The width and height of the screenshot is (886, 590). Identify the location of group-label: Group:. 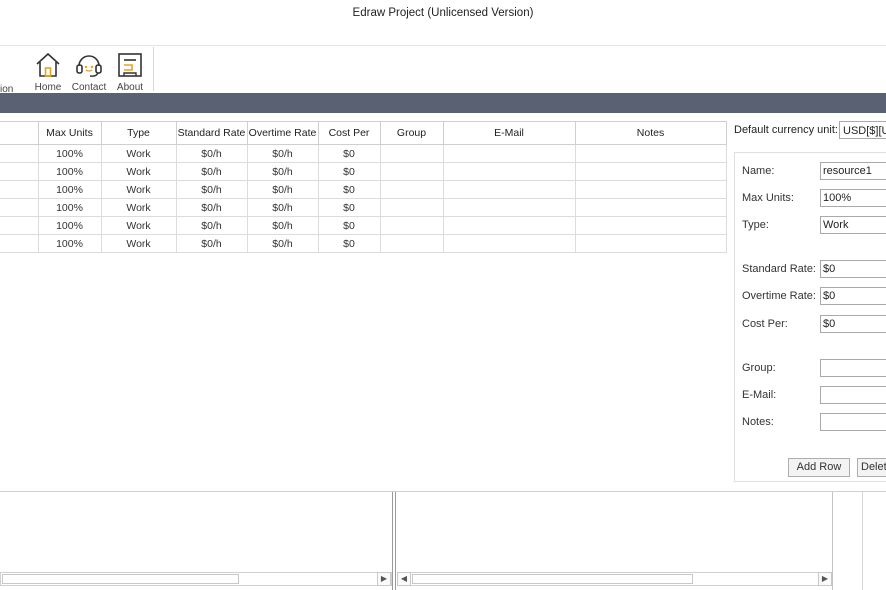
(759, 368).